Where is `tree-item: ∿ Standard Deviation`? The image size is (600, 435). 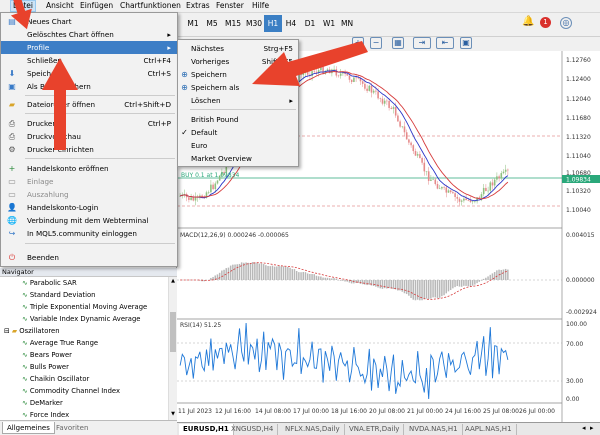 tree-item: ∿ Standard Deviation is located at coordinates (58, 295).